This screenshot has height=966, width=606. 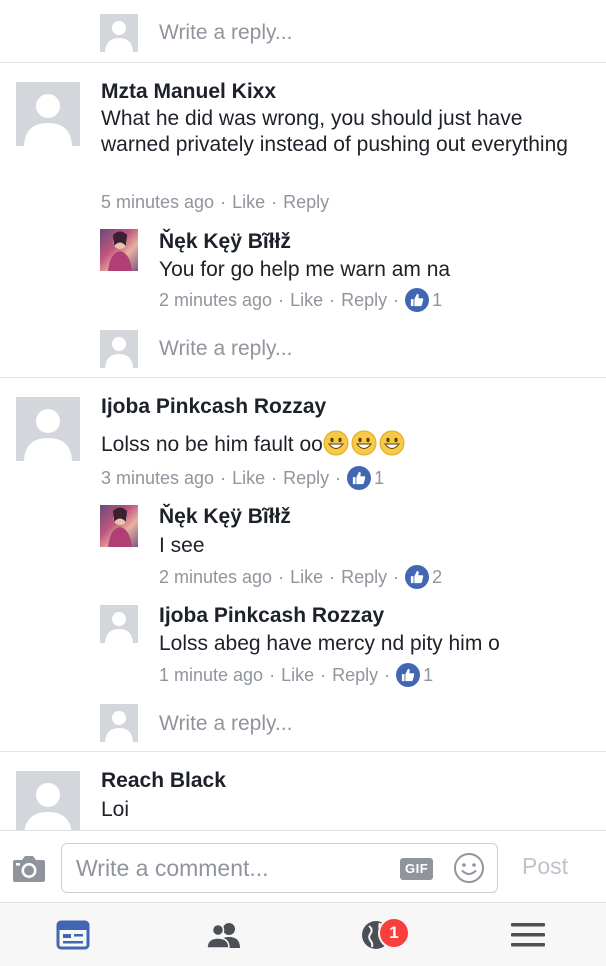 What do you see at coordinates (376, 934) in the screenshot?
I see `tab-notifications` at bounding box center [376, 934].